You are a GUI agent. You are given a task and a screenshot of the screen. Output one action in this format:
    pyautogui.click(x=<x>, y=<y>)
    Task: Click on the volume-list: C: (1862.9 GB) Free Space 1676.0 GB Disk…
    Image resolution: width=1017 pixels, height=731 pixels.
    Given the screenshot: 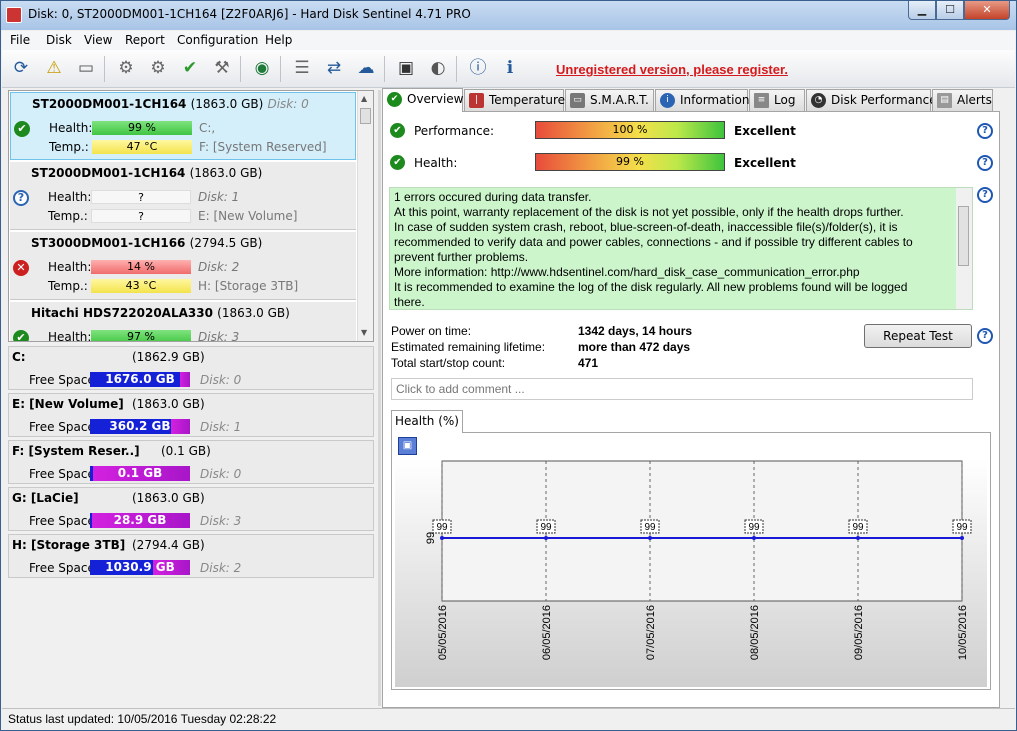 What is the action you would take?
    pyautogui.click(x=191, y=464)
    